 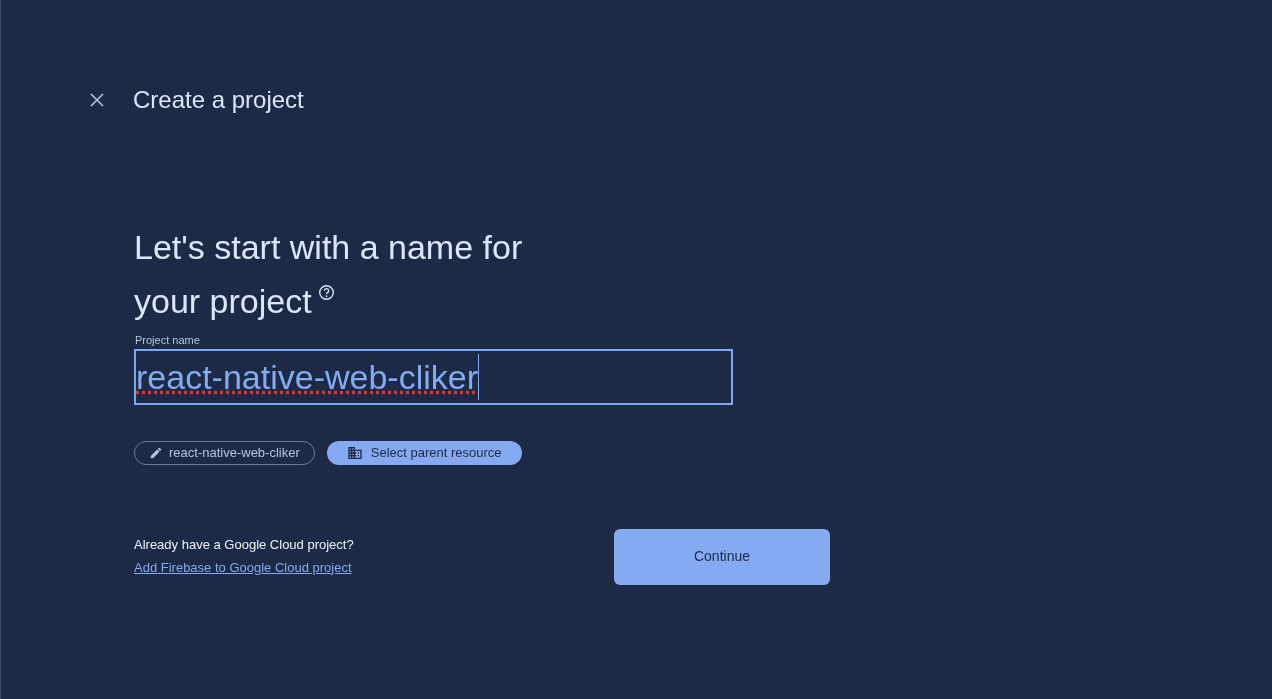 What do you see at coordinates (167, 340) in the screenshot?
I see `field-label: Project name` at bounding box center [167, 340].